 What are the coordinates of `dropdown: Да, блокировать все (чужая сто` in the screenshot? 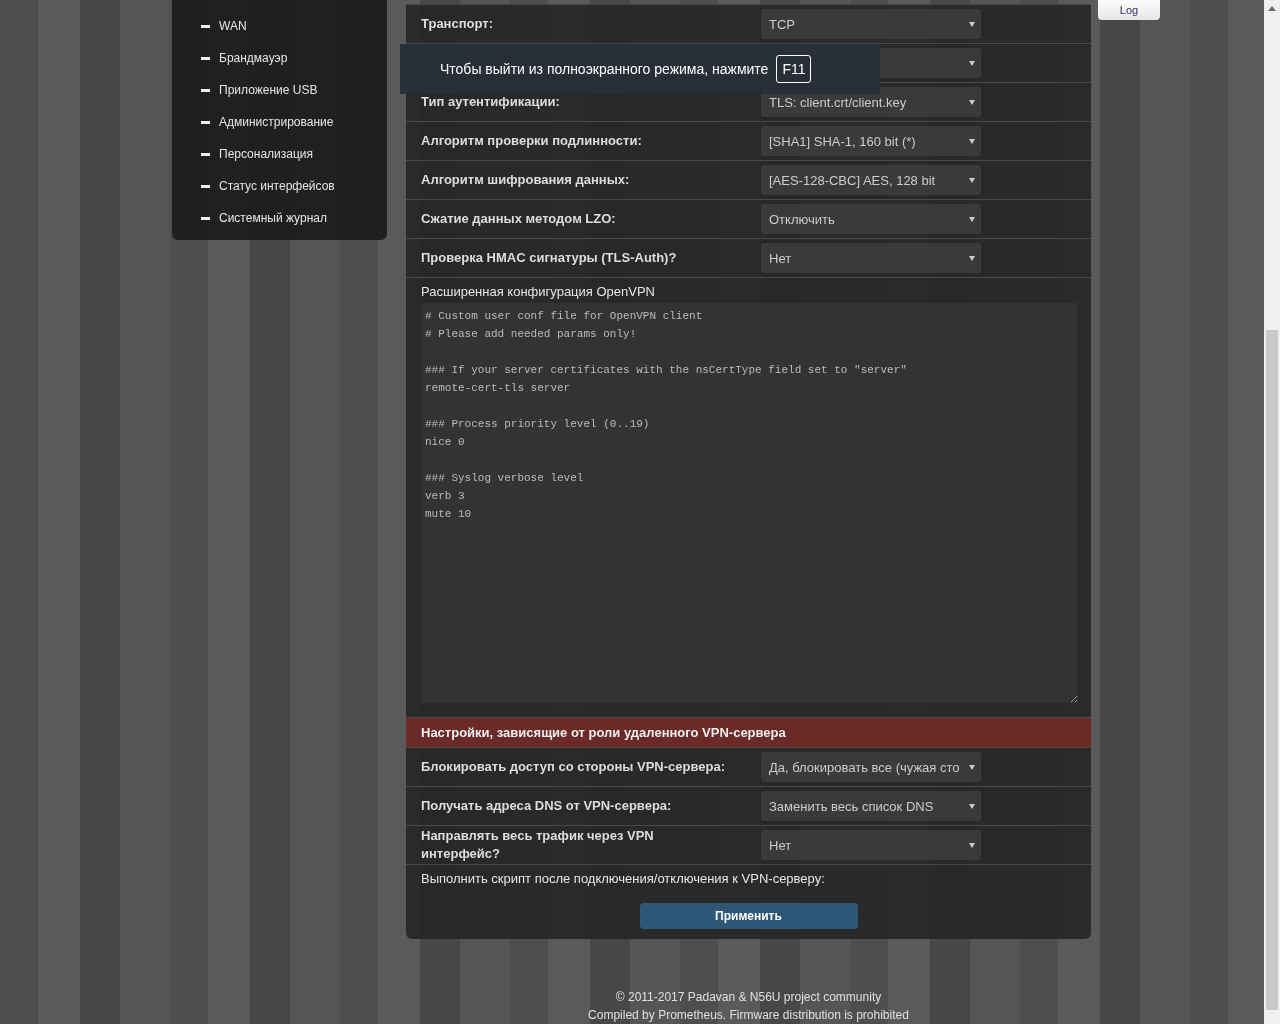 It's located at (871, 767).